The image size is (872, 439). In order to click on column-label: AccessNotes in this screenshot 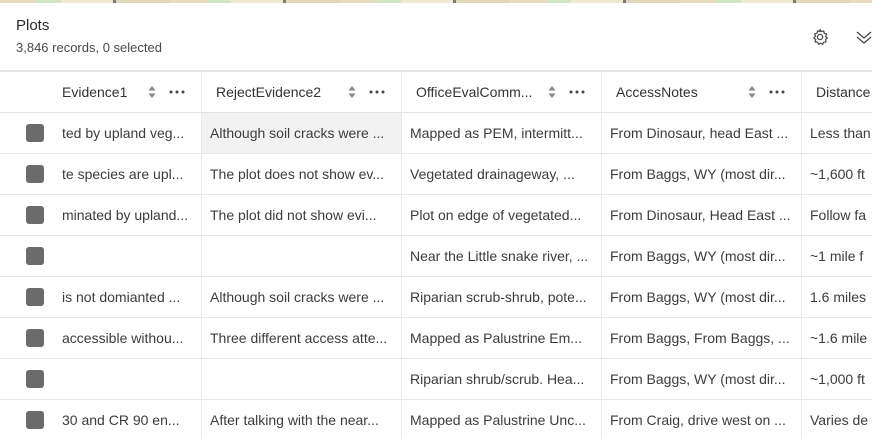, I will do `click(657, 92)`.